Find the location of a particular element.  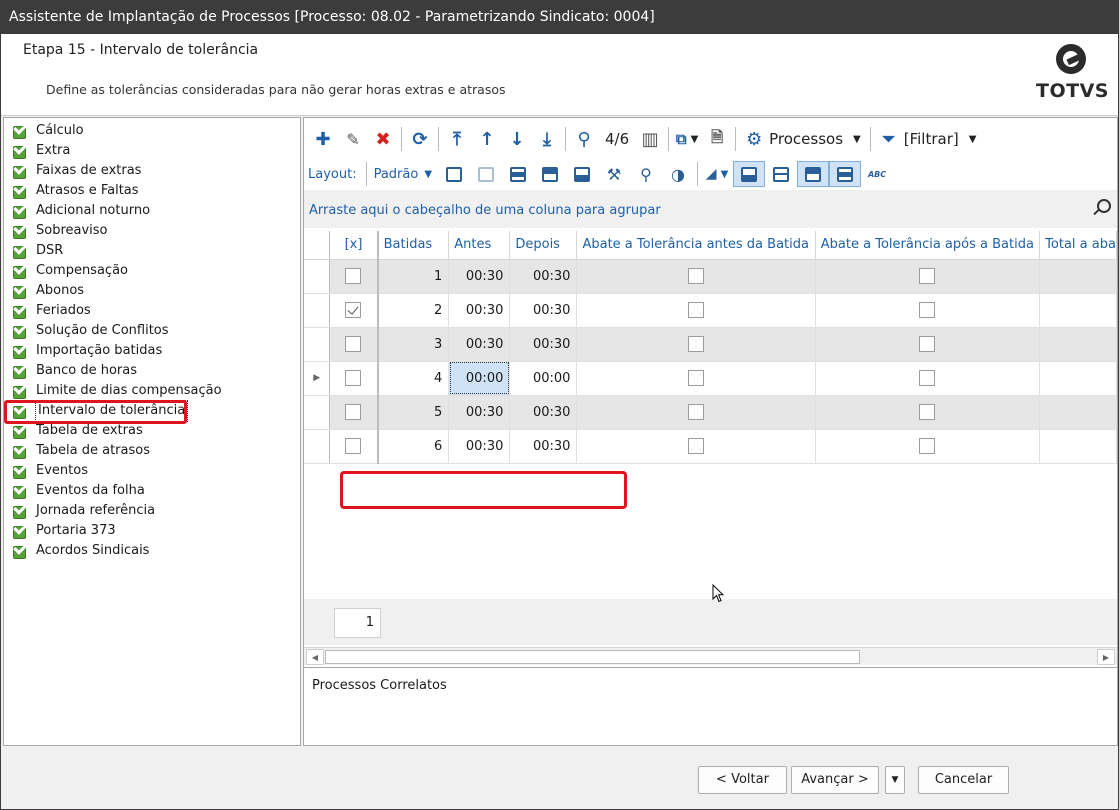

plus-icon: ✚ is located at coordinates (323, 139).